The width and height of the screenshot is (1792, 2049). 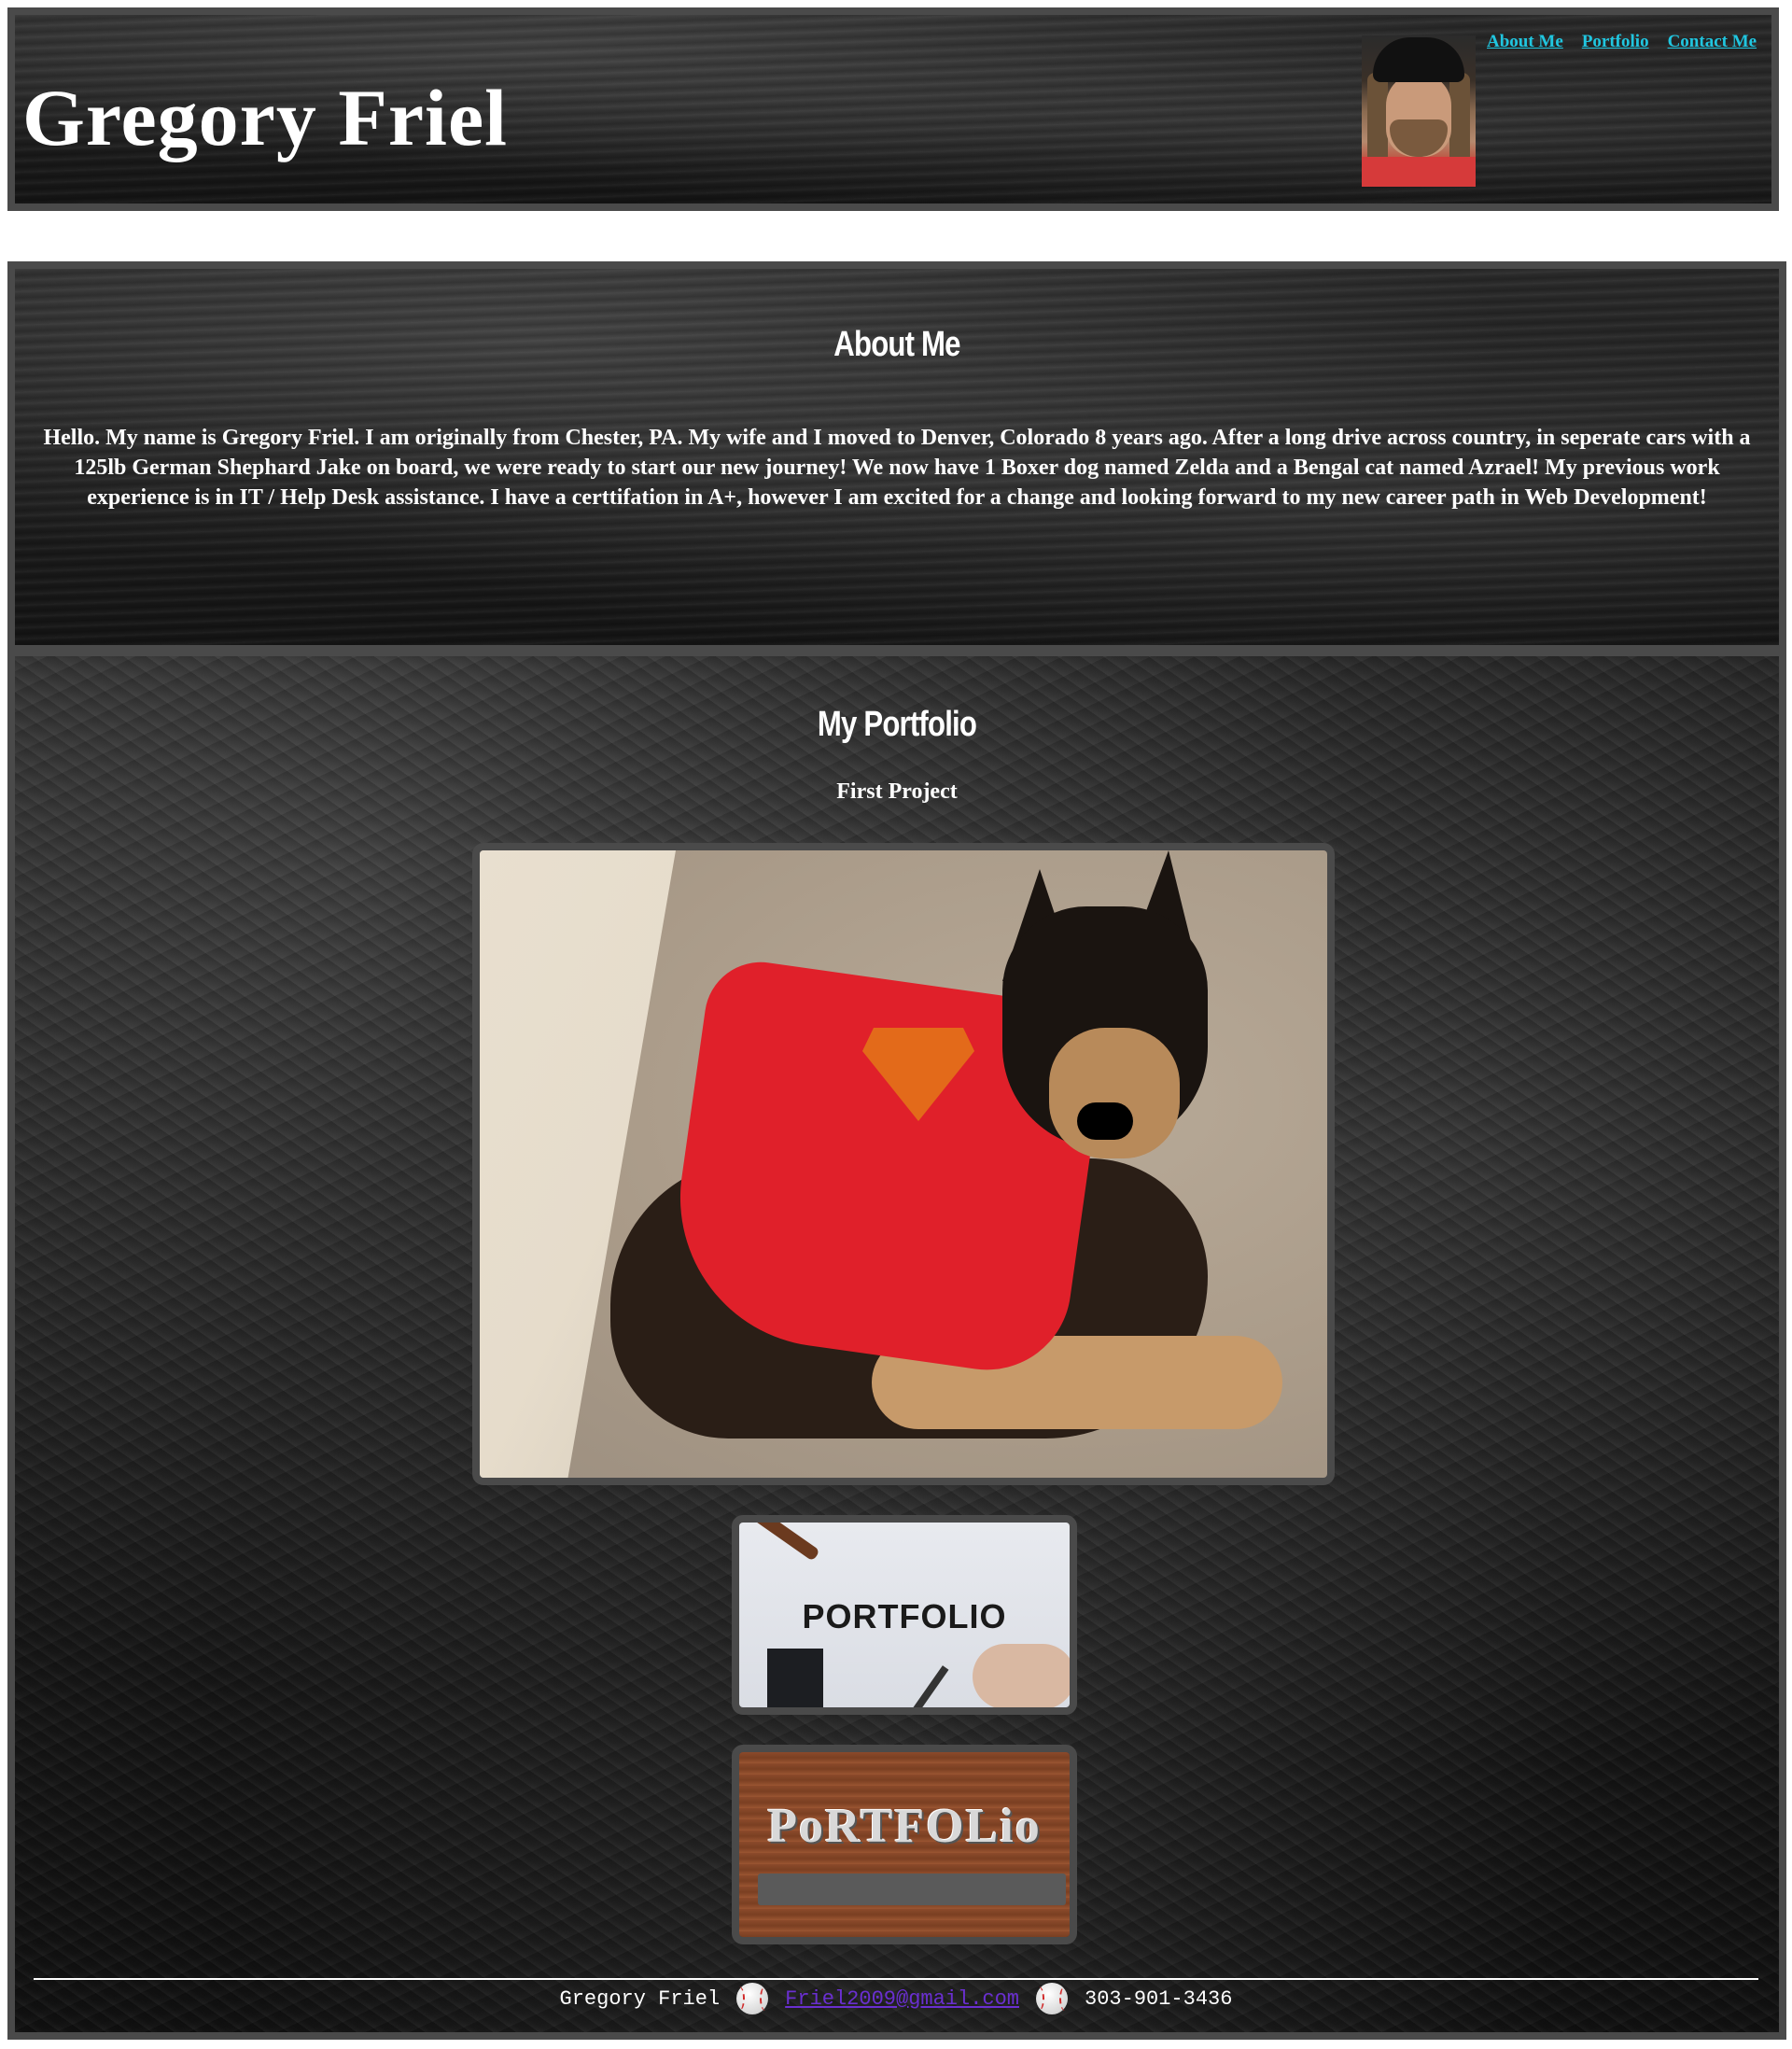 What do you see at coordinates (1419, 111) in the screenshot?
I see `profile-photo` at bounding box center [1419, 111].